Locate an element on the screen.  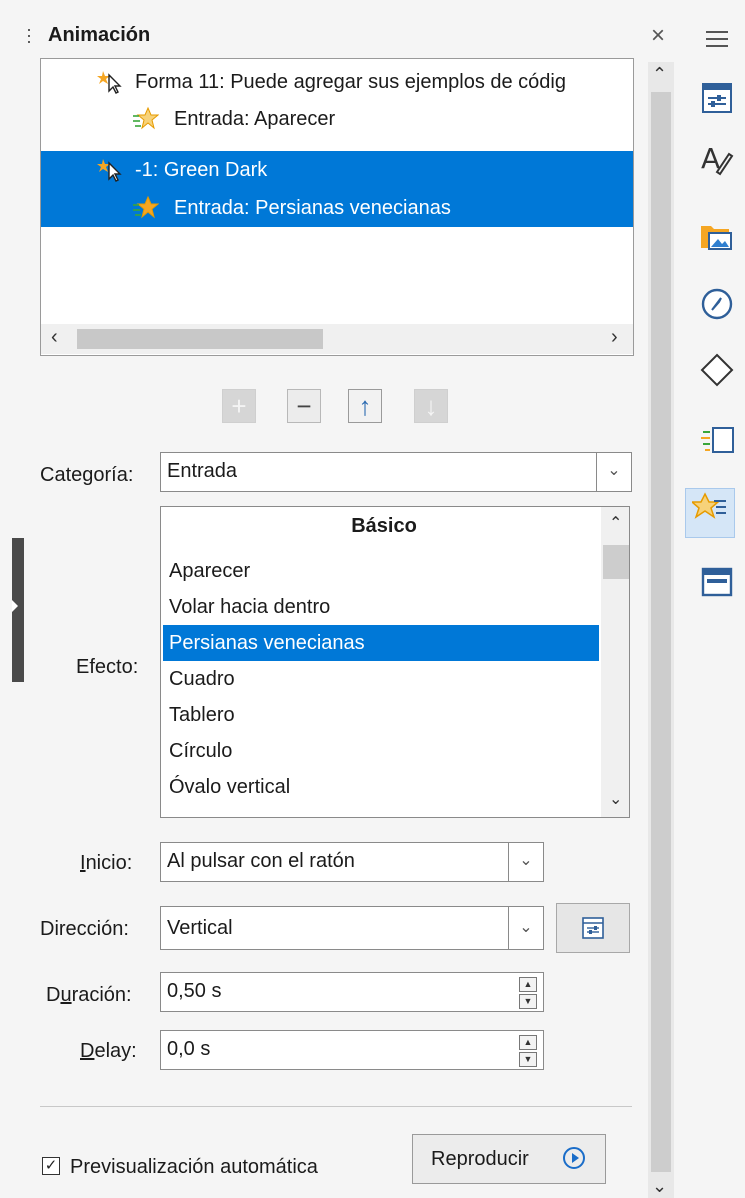
effect-item: Óvalo vertical is located at coordinates (381, 787).